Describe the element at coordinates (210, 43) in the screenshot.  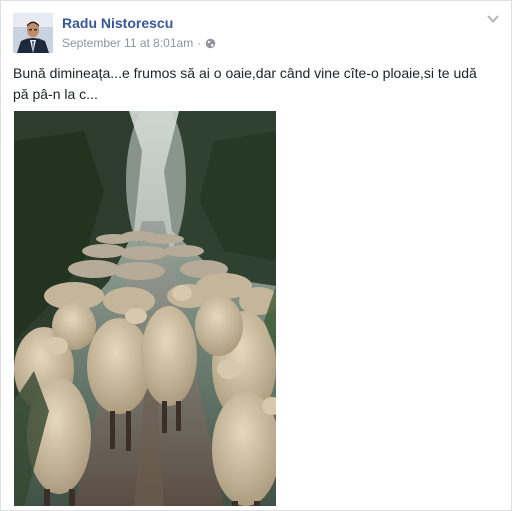
I see `globe-icon` at that location.